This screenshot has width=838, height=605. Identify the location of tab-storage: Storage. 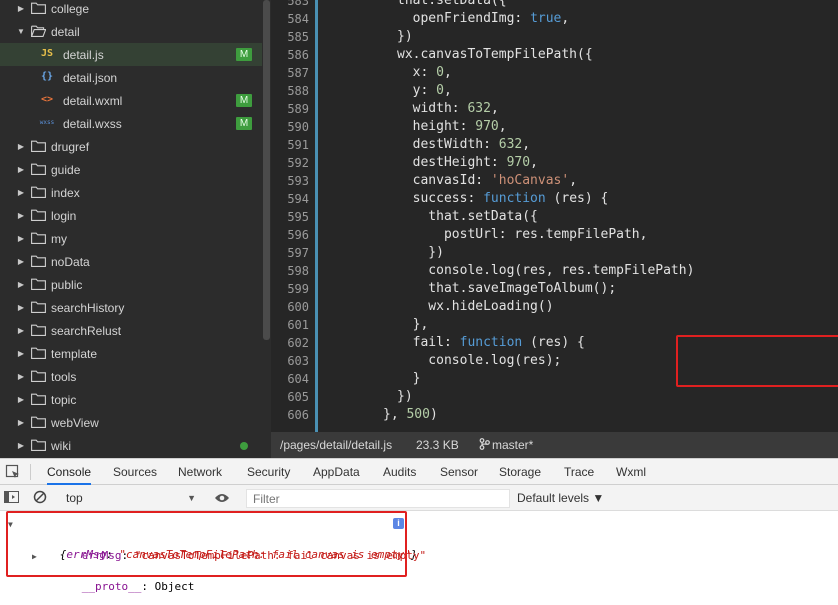
(520, 472).